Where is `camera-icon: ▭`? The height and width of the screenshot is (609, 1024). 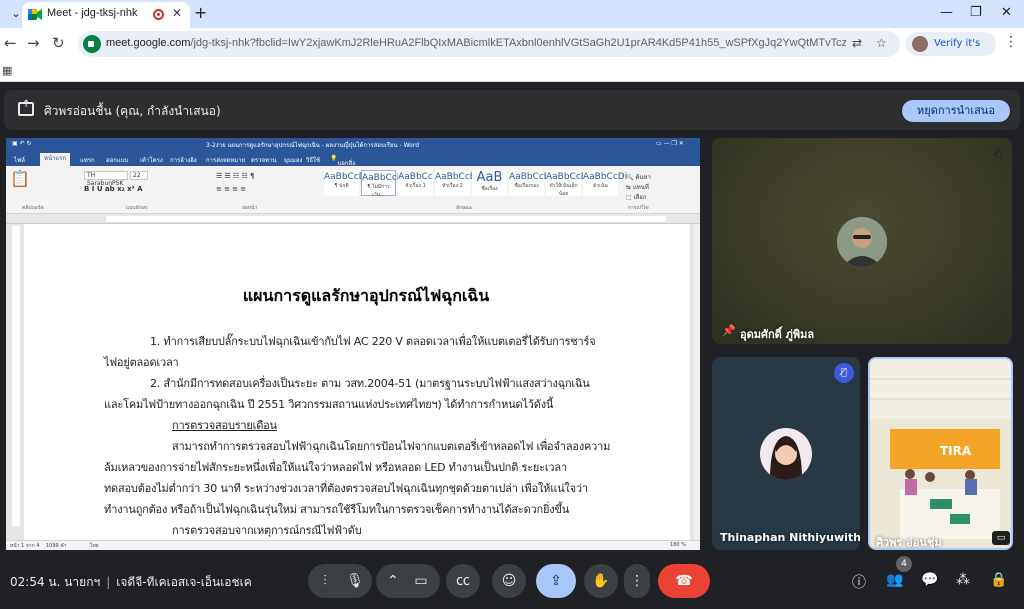 camera-icon: ▭ is located at coordinates (421, 581).